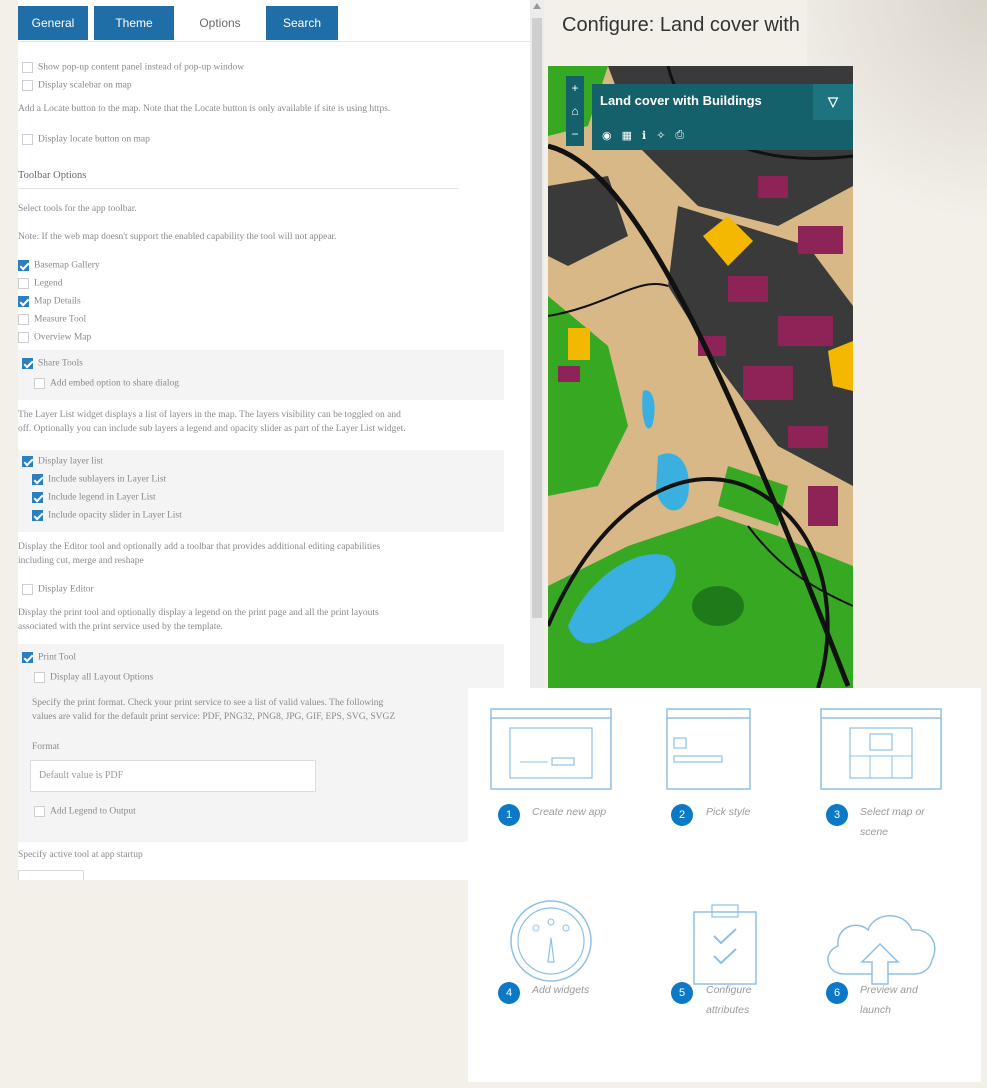 This screenshot has width=987, height=1088. I want to click on opacity-label: Include opacity slider in Layer List, so click(115, 515).